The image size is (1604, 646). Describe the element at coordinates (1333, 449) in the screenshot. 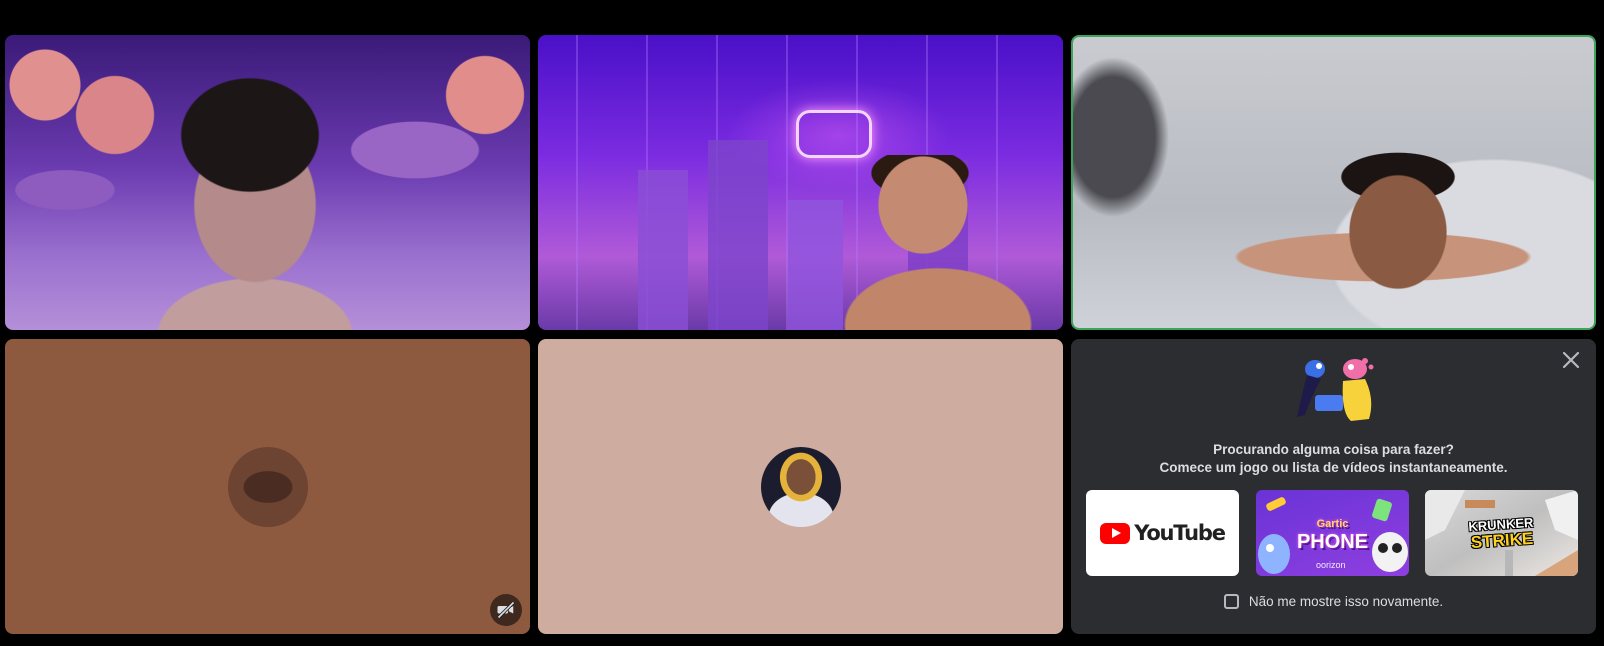

I see `prompt-line-1: Procurando alguma coisa para fazer?` at that location.